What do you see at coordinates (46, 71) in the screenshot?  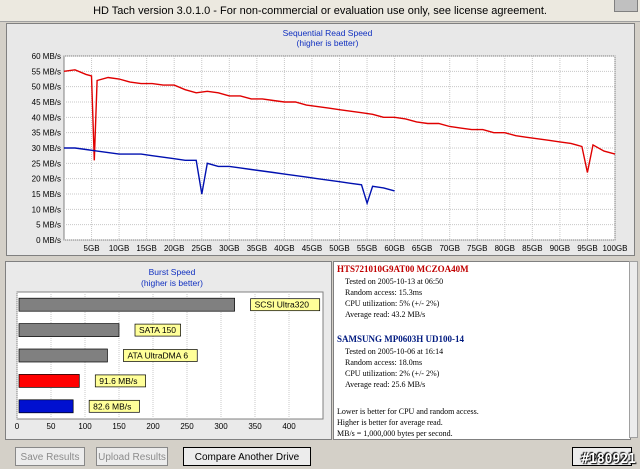 I see `seq-y-tick-label: 55 MB/s` at bounding box center [46, 71].